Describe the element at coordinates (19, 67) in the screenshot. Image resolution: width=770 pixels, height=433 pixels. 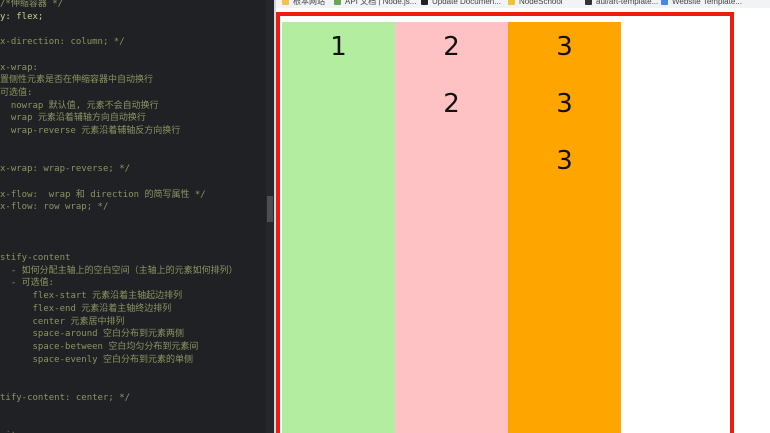
I see `code-line: x-wrap:` at that location.